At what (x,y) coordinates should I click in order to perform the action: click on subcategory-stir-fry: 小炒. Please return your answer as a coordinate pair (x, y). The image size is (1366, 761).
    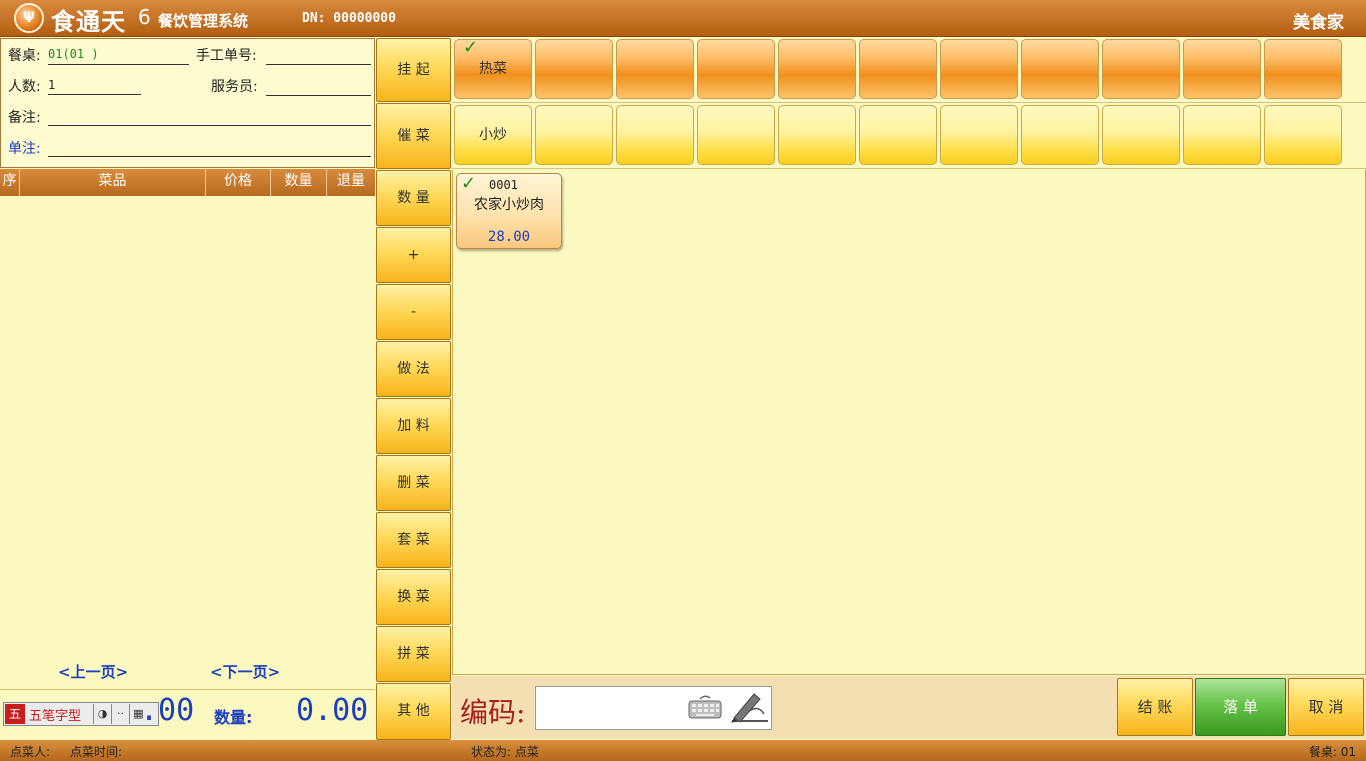
    Looking at the image, I should click on (493, 135).